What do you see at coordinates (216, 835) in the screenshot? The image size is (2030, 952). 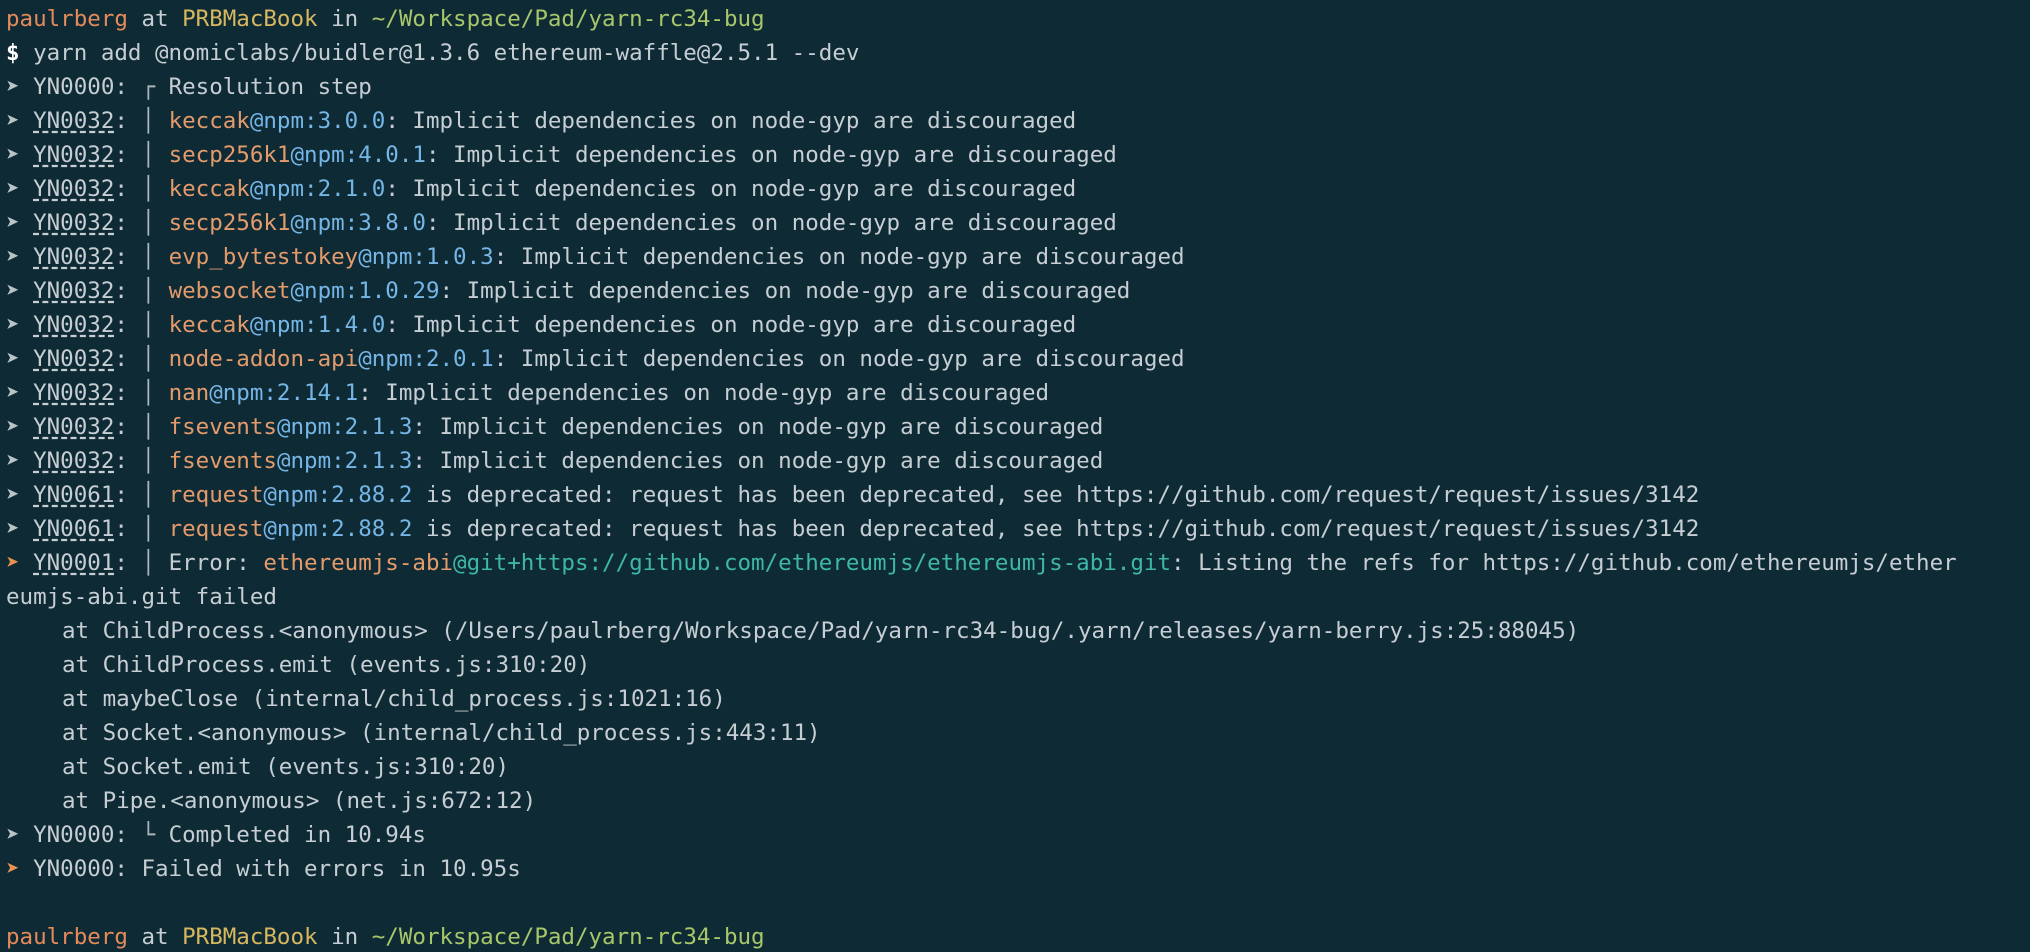 I see `completed-line: ➤ YN0000: └ Completed in 10.94s` at bounding box center [216, 835].